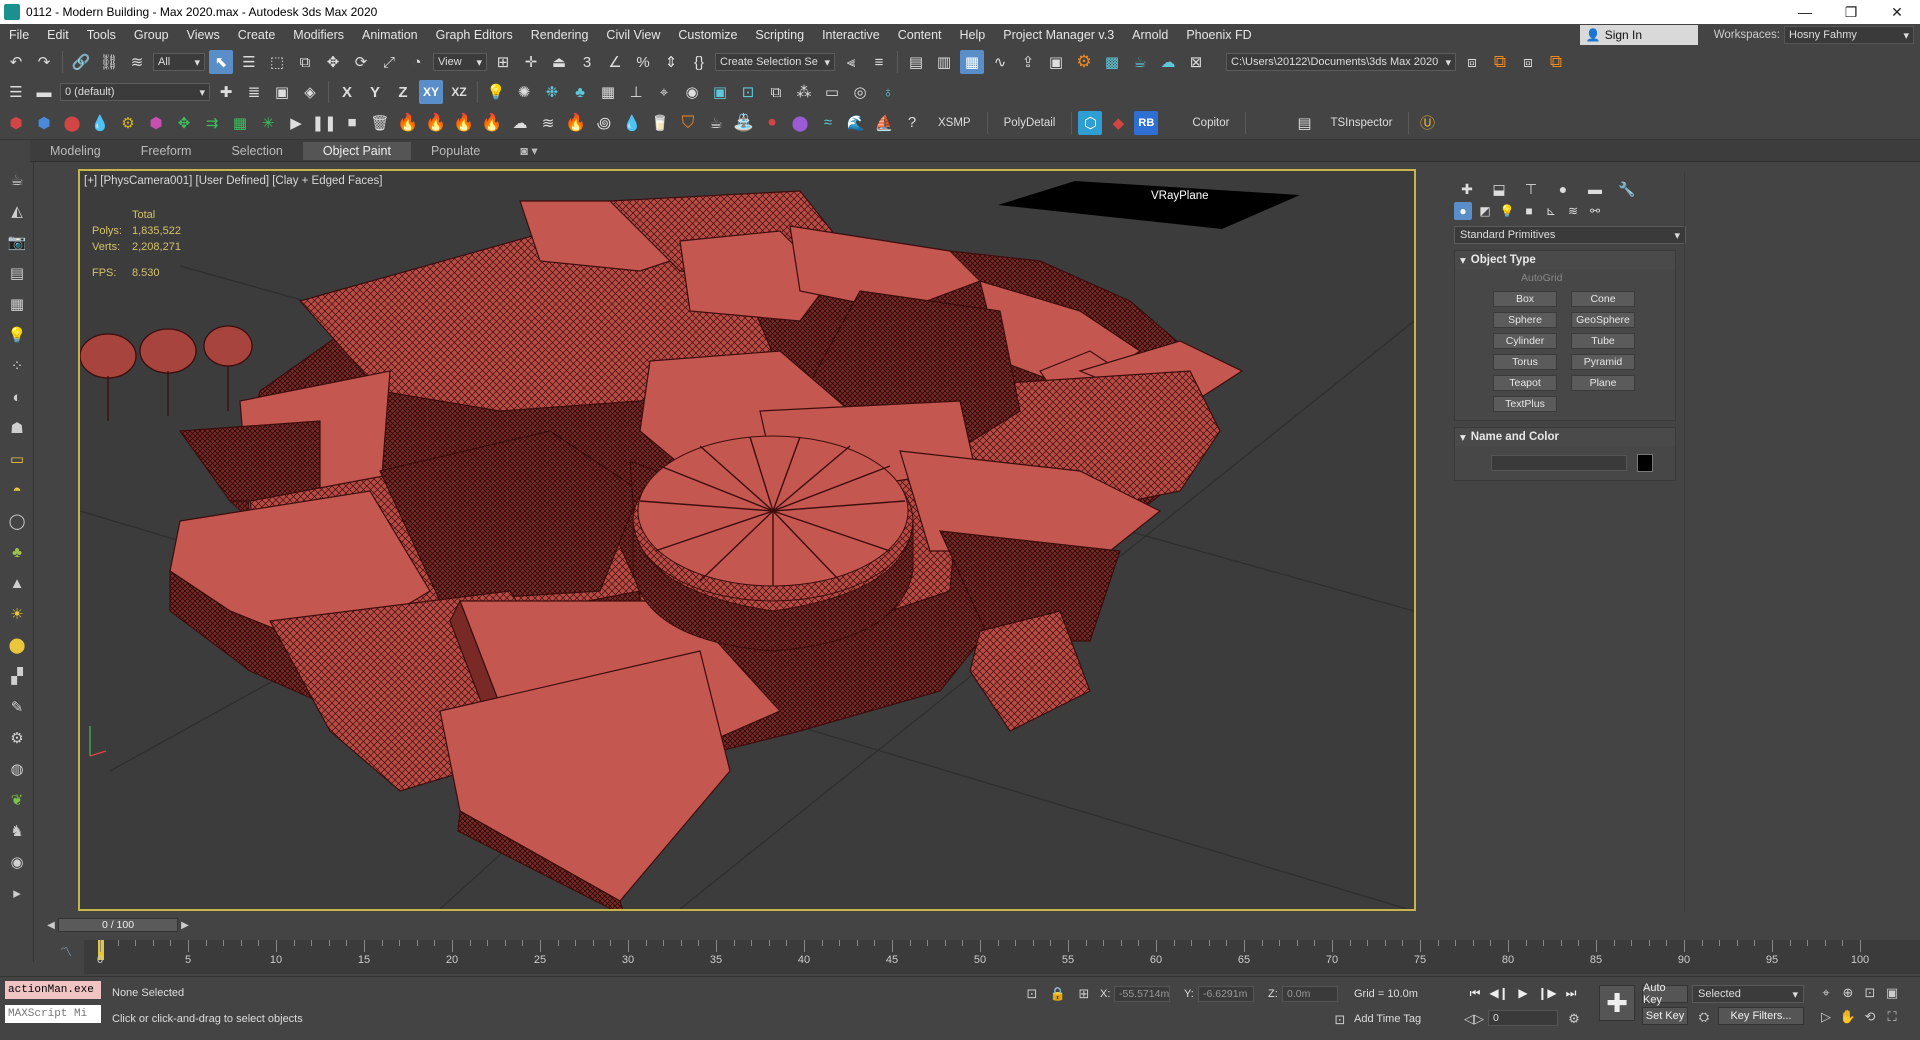  What do you see at coordinates (16, 123) in the screenshot?
I see `cube-red-icon: ⬢` at bounding box center [16, 123].